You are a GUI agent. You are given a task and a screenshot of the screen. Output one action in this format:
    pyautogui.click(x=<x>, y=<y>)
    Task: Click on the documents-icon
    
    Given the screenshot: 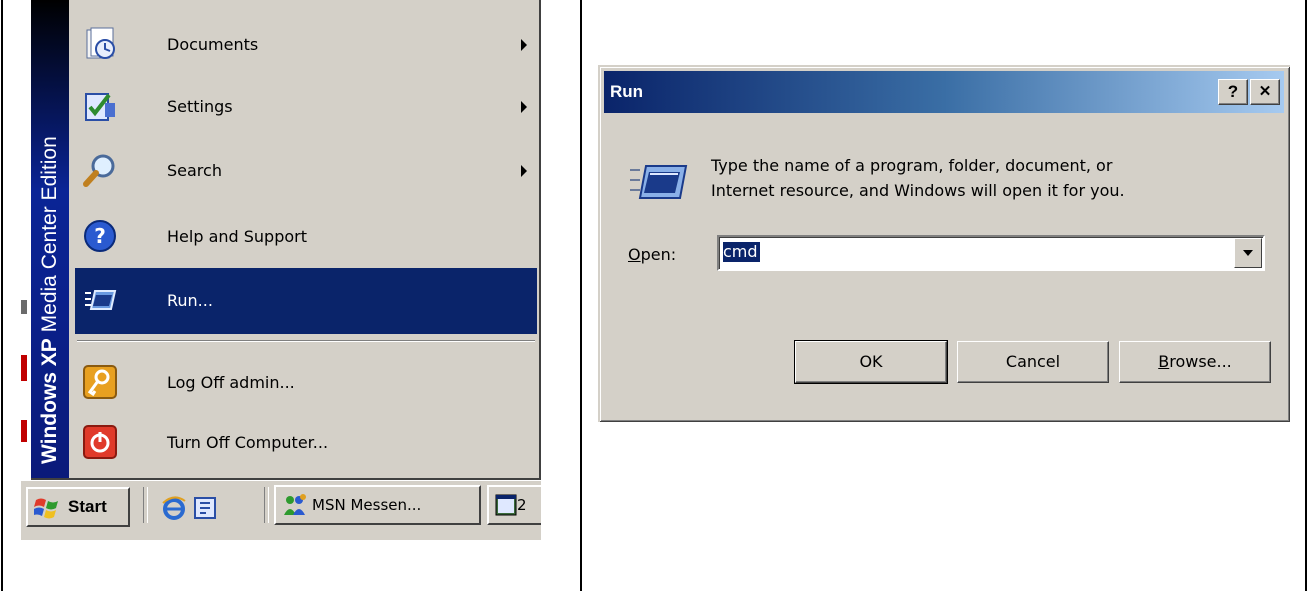 What is the action you would take?
    pyautogui.click(x=100, y=44)
    